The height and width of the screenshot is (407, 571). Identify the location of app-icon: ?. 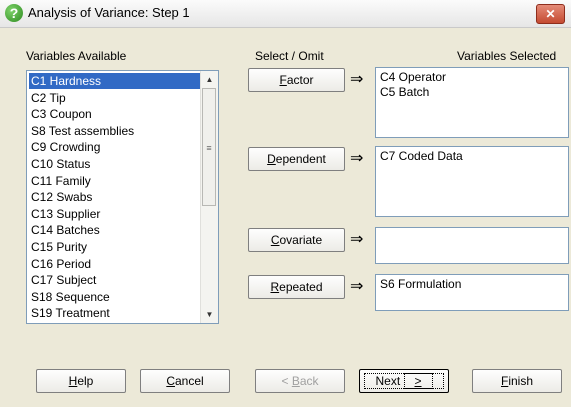
(14, 13).